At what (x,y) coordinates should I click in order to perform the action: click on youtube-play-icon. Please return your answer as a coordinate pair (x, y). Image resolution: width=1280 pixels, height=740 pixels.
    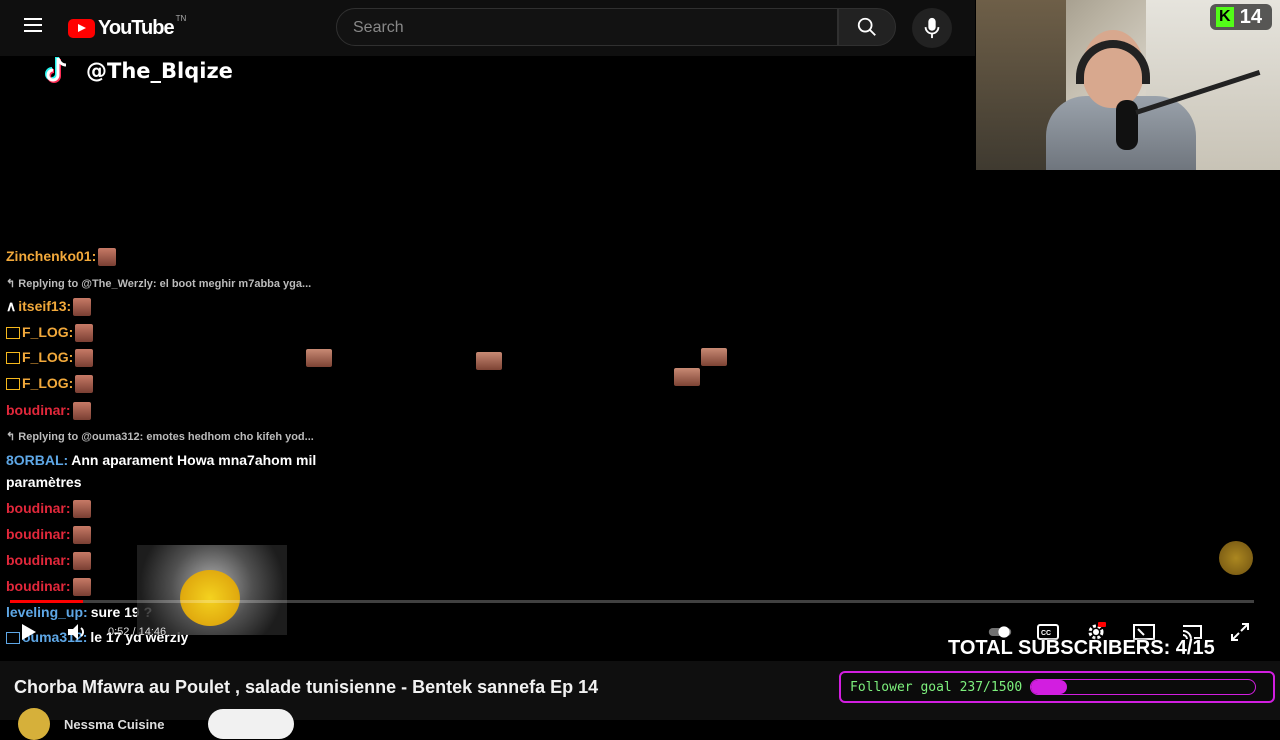
    Looking at the image, I should click on (81, 28).